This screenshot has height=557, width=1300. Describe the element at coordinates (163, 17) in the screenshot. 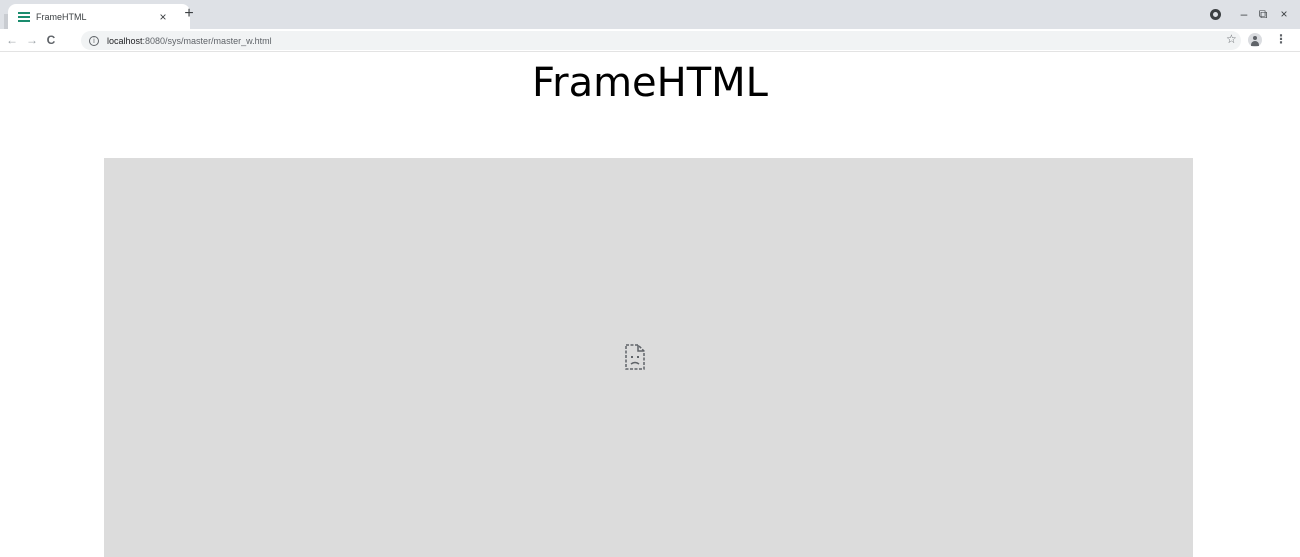

I see `tab-close-icon: ×` at that location.